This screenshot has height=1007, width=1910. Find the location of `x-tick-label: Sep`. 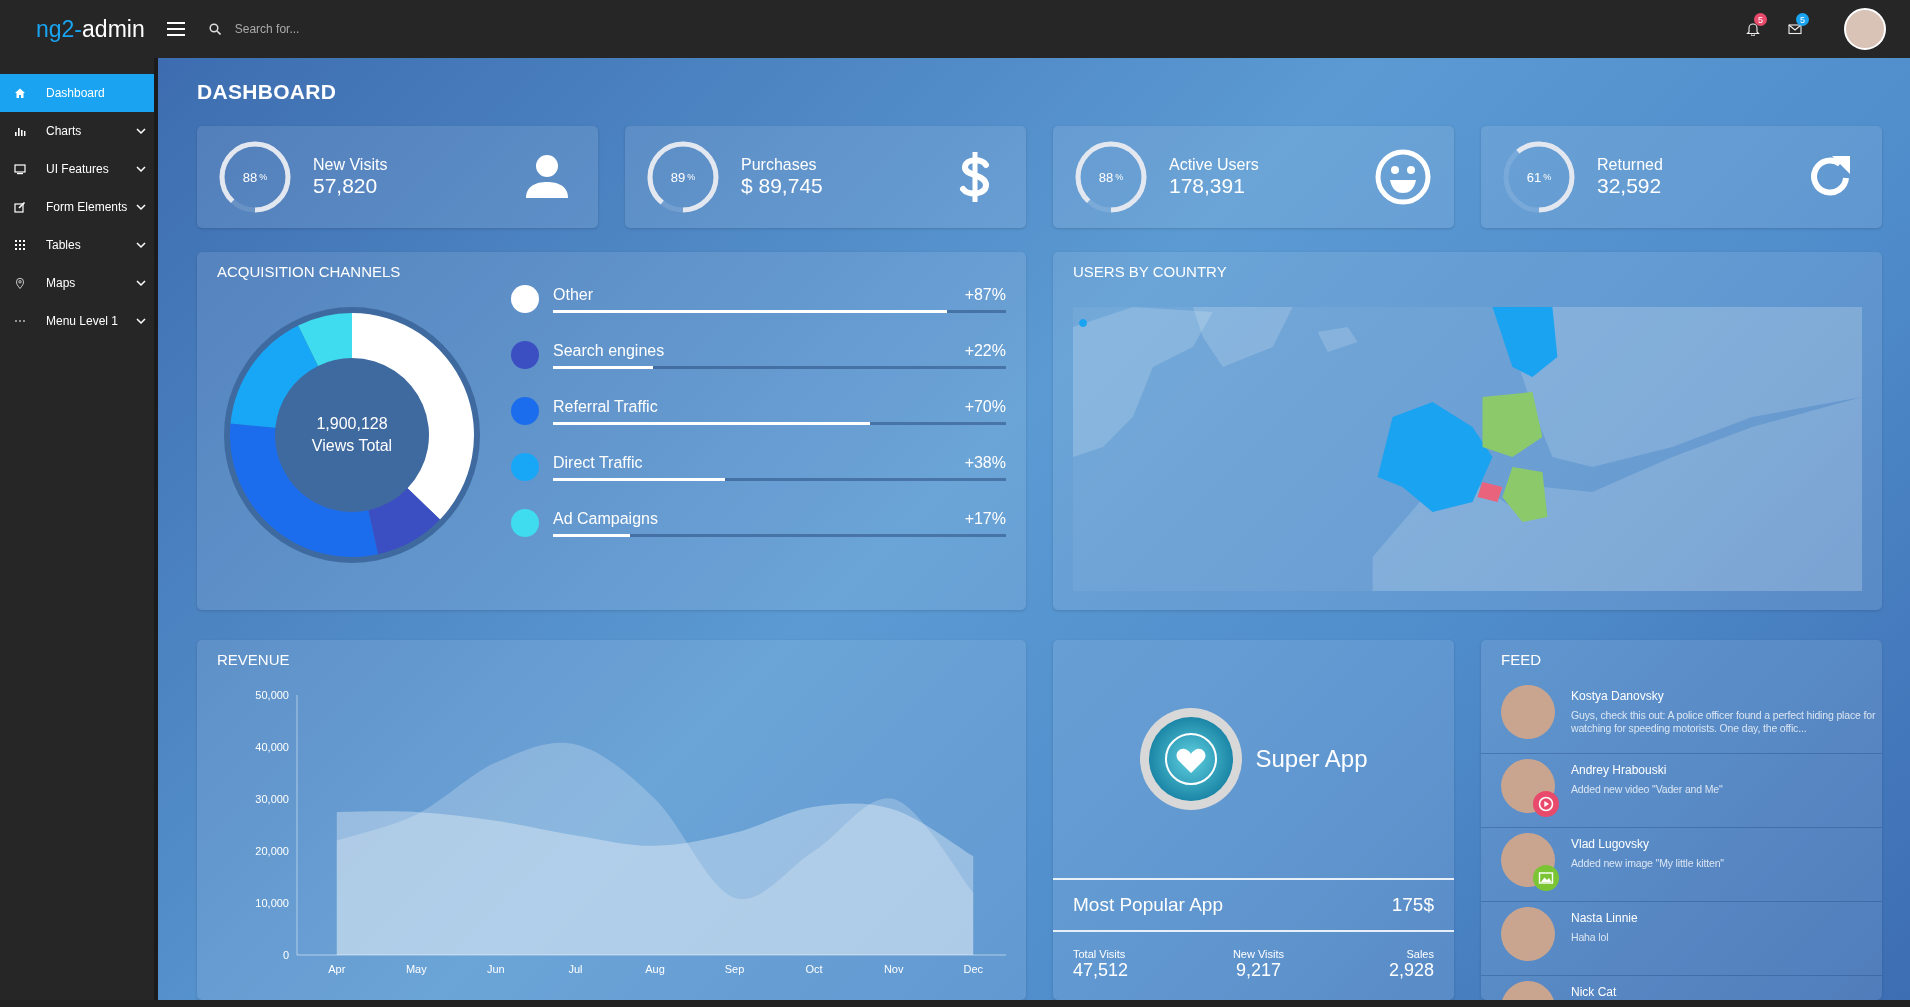

x-tick-label: Sep is located at coordinates (734, 969).